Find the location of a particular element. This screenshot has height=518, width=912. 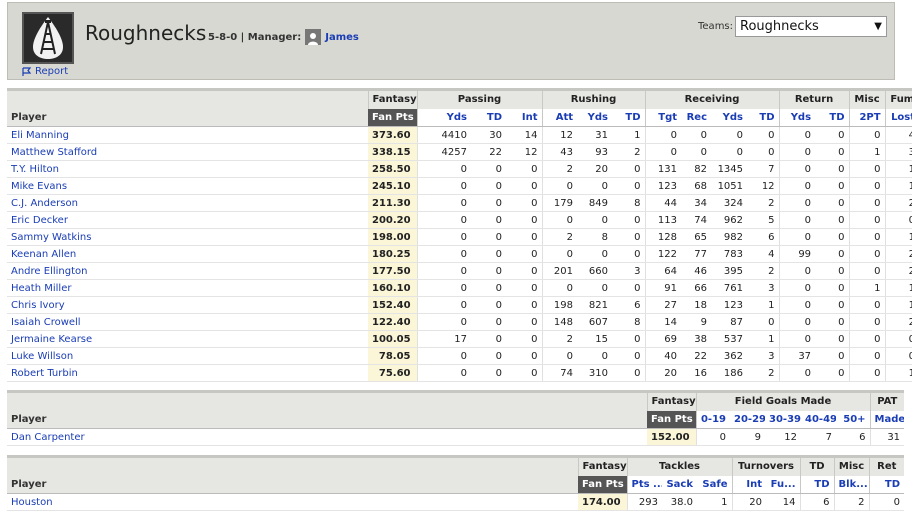

stat-cell: 18 is located at coordinates (696, 305).